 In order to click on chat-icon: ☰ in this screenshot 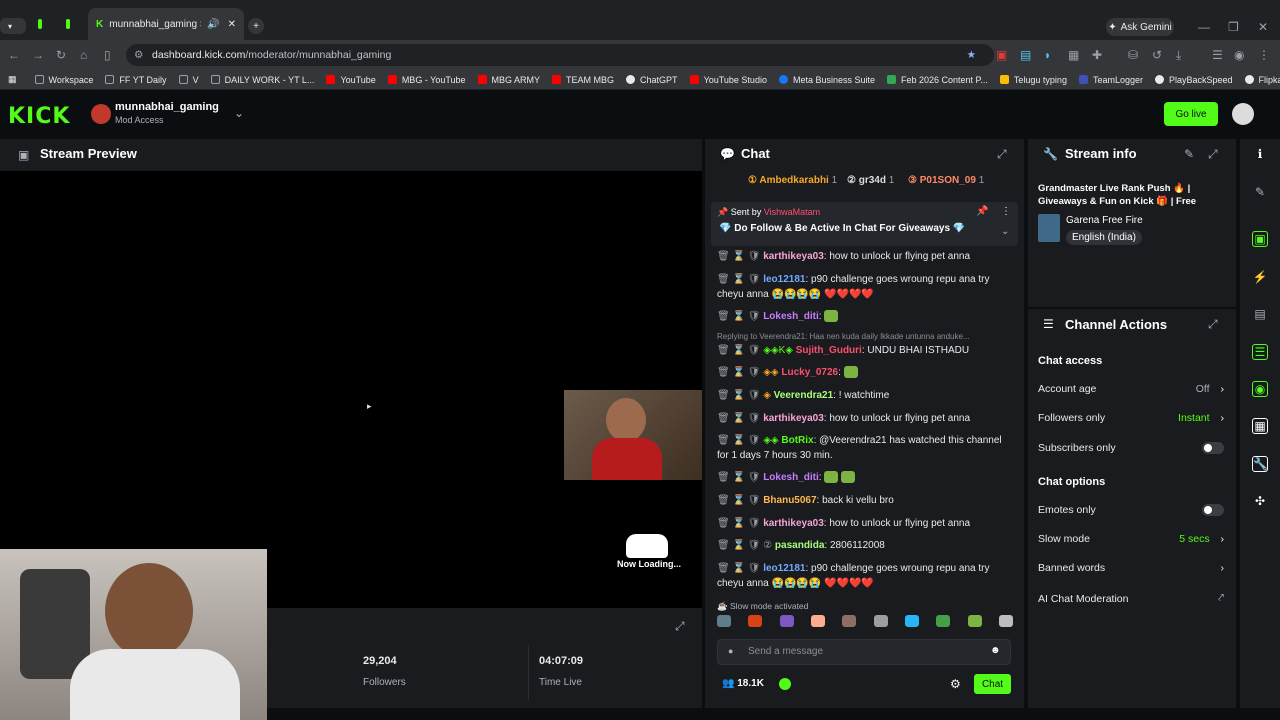, I will do `click(1260, 352)`.